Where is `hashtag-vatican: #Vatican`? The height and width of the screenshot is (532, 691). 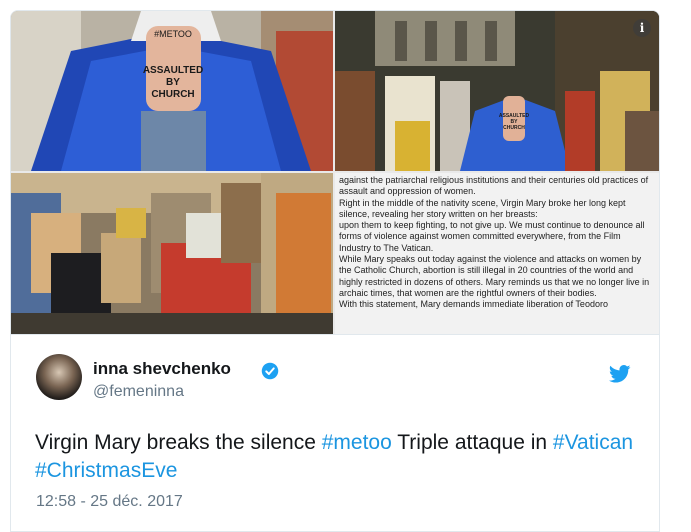
hashtag-vatican: #Vatican is located at coordinates (593, 442).